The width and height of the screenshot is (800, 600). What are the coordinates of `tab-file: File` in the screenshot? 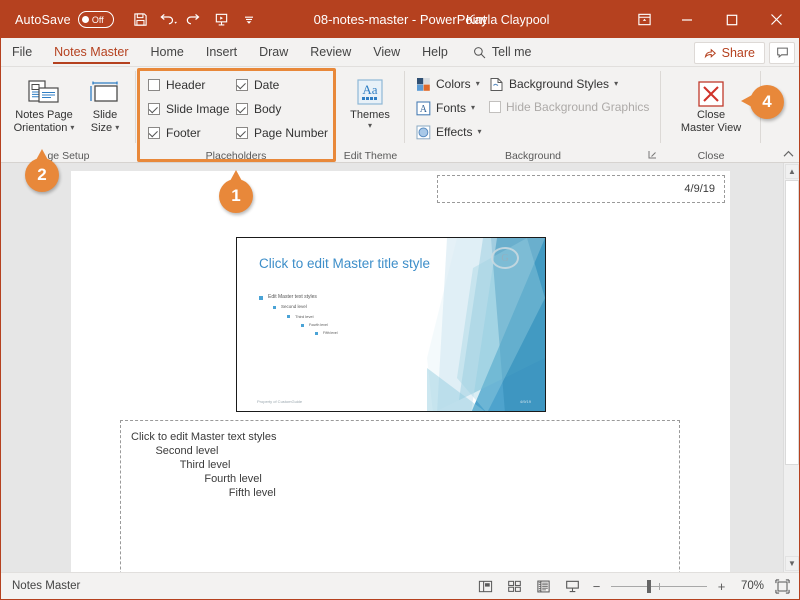 It's located at (22, 52).